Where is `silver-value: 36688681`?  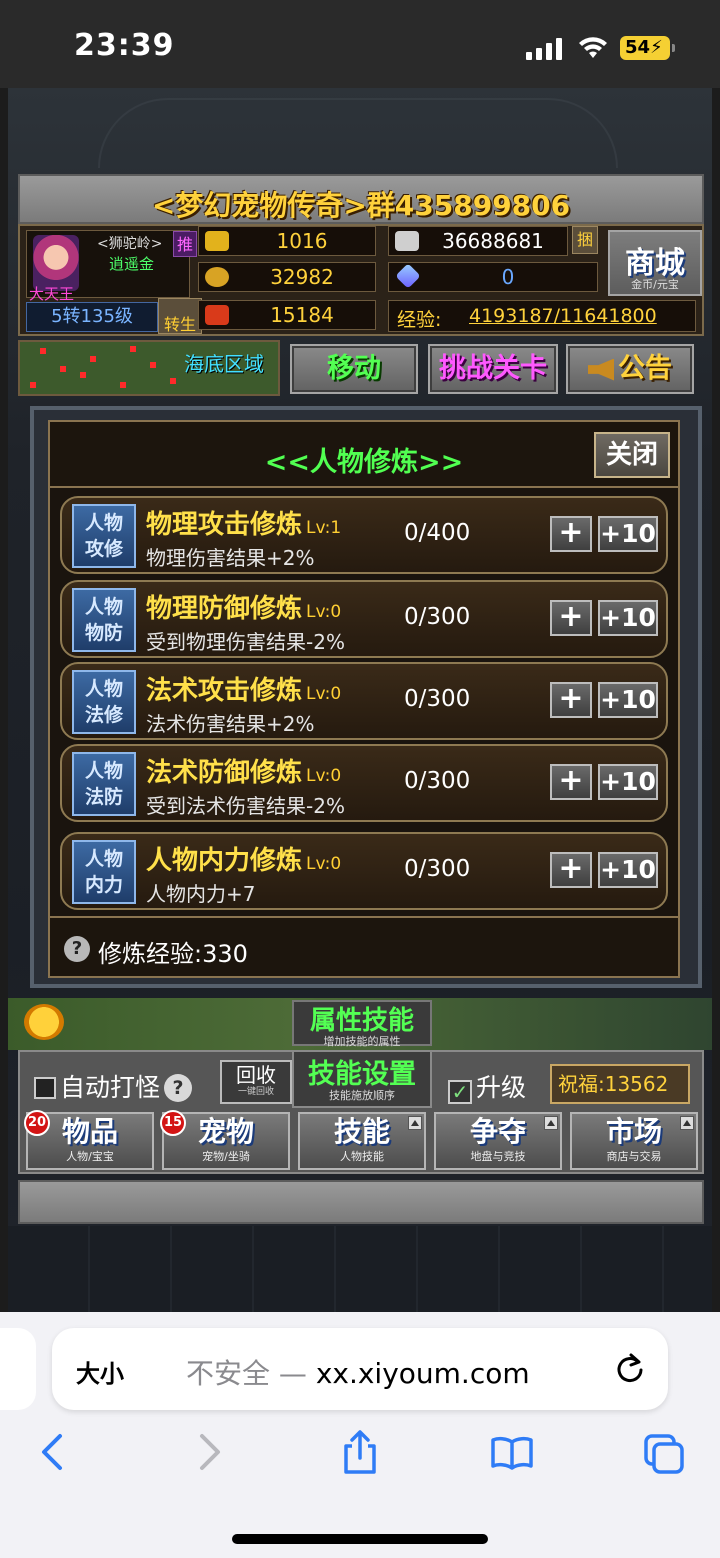 silver-value: 36688681 is located at coordinates (493, 241).